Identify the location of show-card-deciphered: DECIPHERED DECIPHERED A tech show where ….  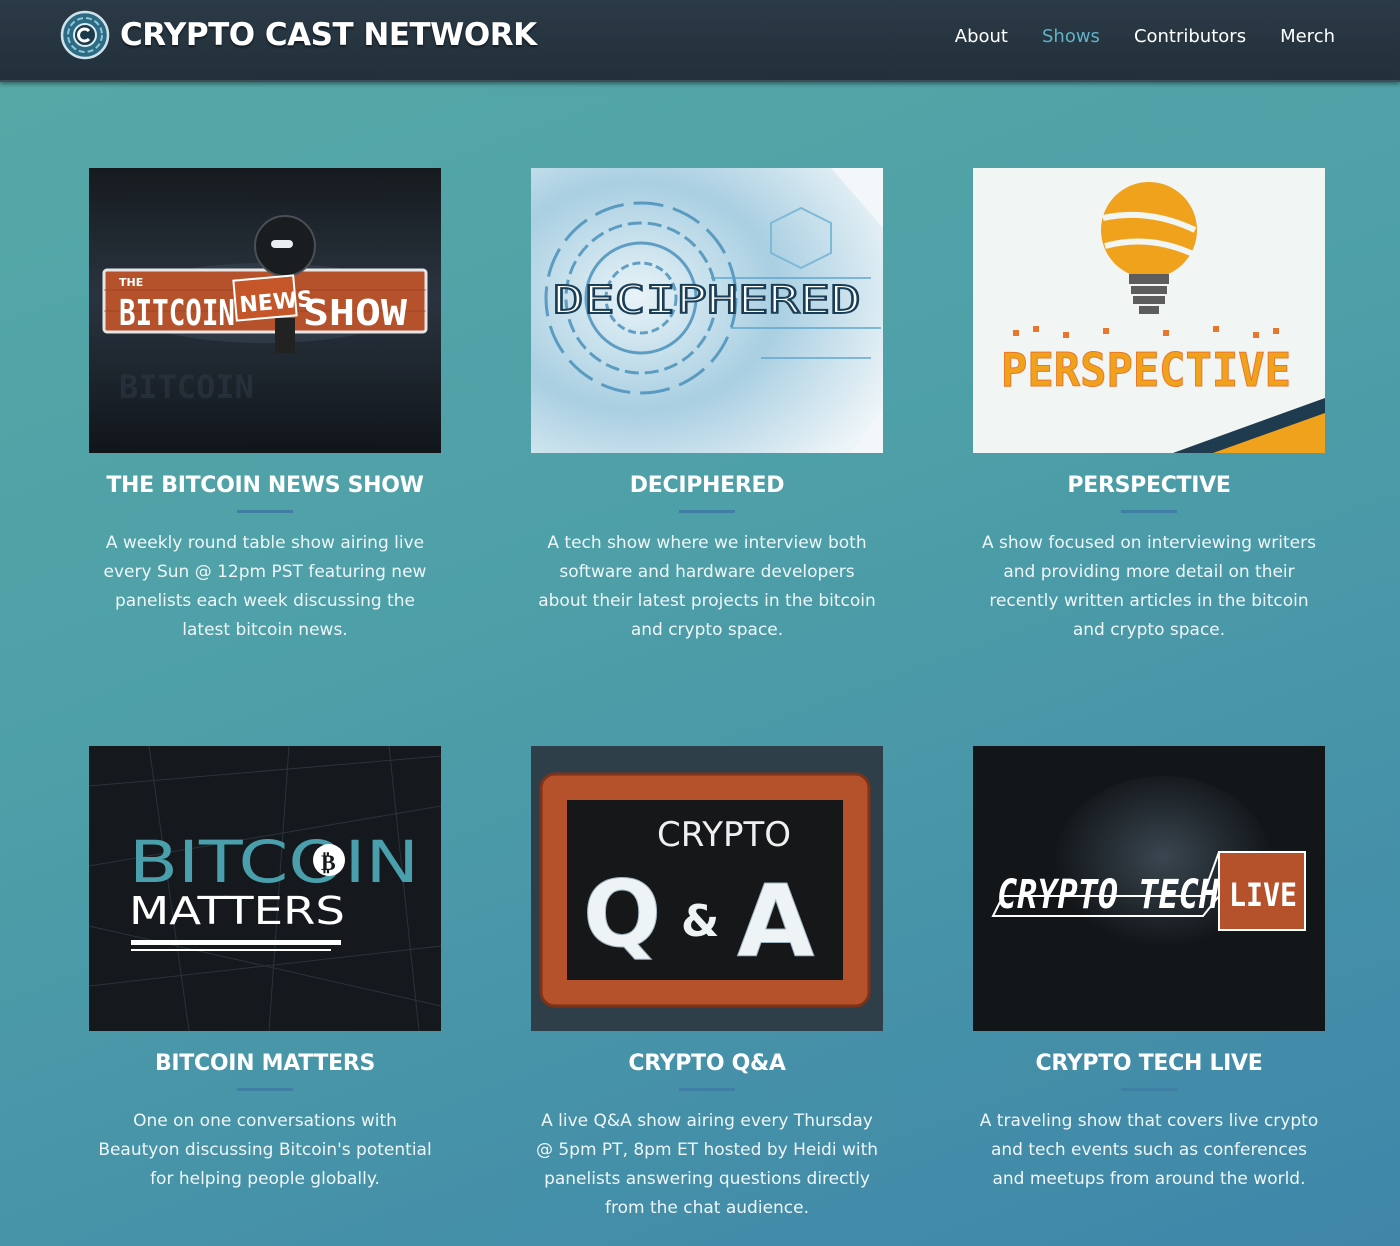
(707, 406).